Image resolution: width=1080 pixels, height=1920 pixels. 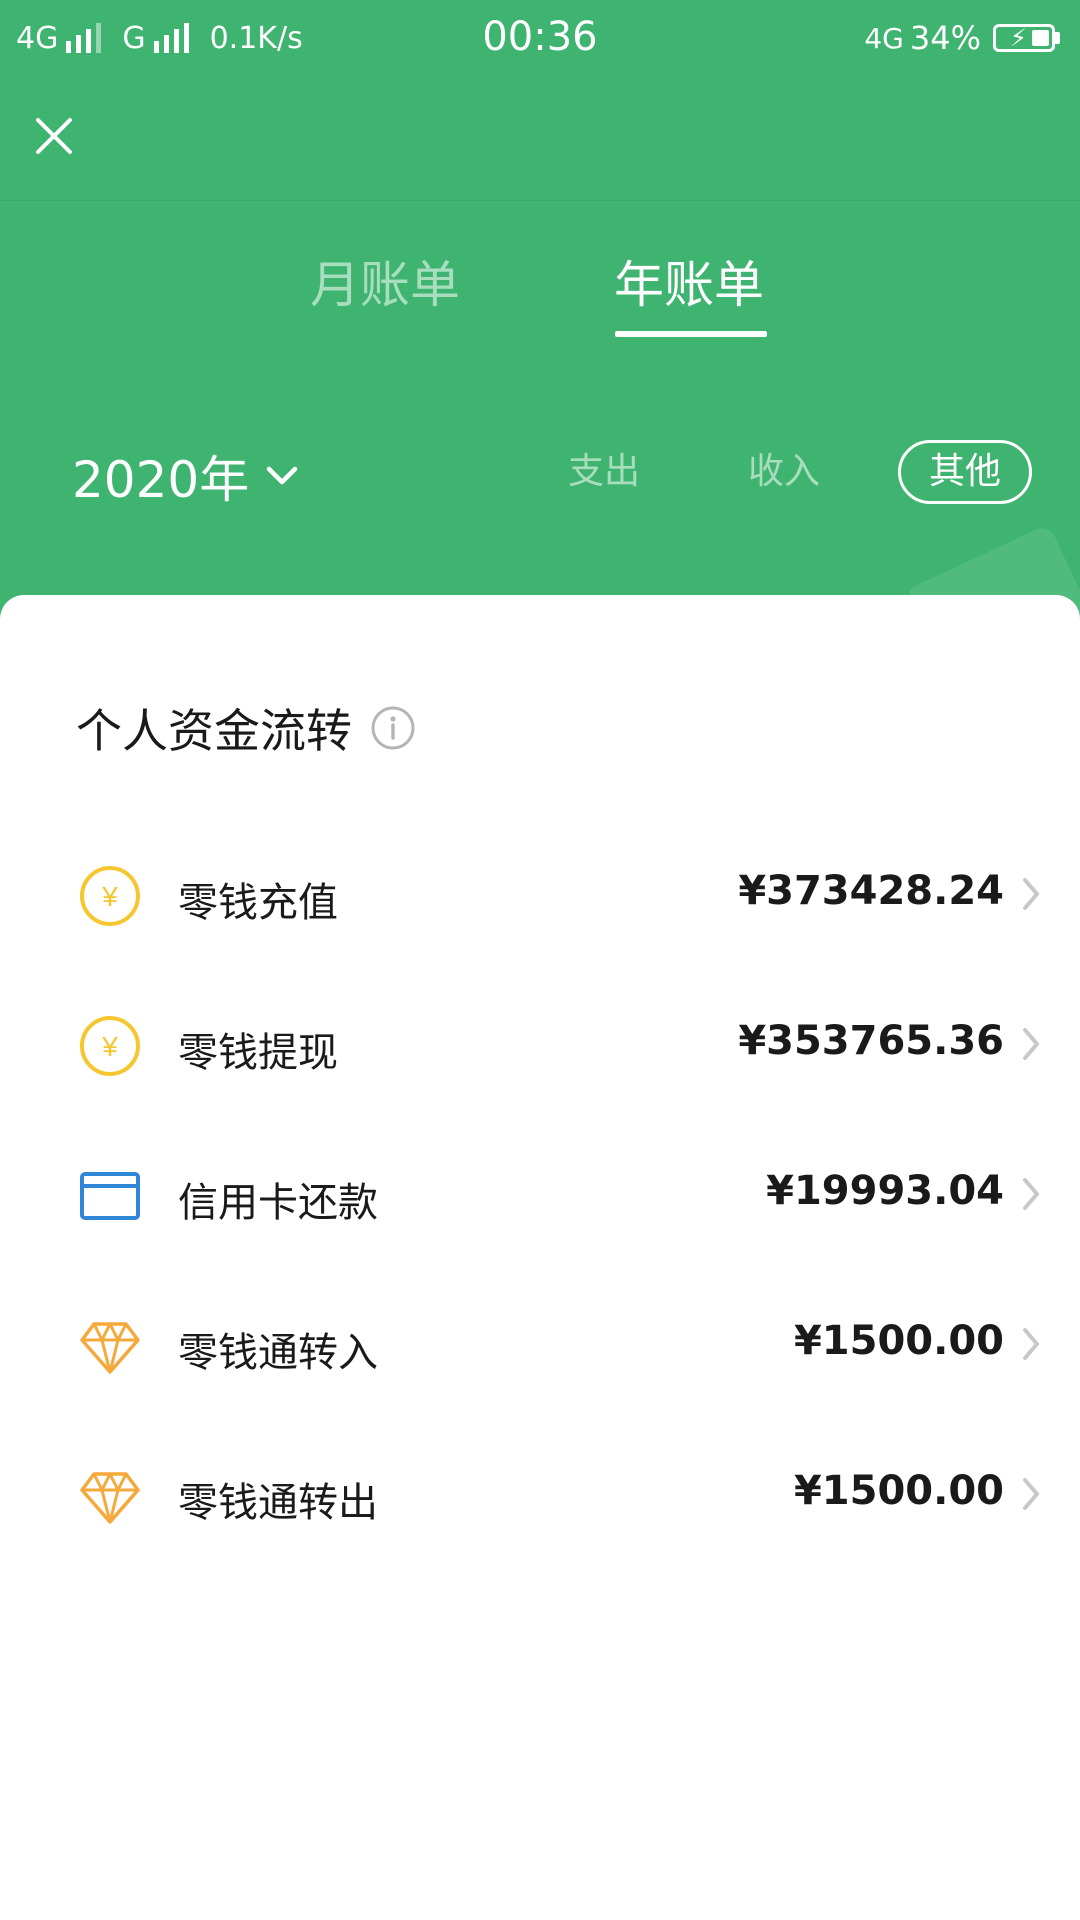 I want to click on filter-other: 其他, so click(x=965, y=472).